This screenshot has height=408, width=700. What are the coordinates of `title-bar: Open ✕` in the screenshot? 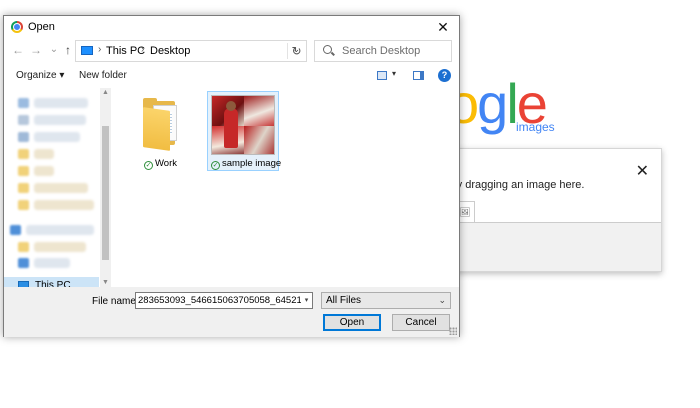 It's located at (231, 27).